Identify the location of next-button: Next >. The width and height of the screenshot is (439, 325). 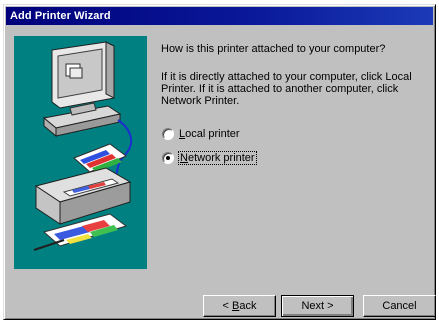
(317, 306).